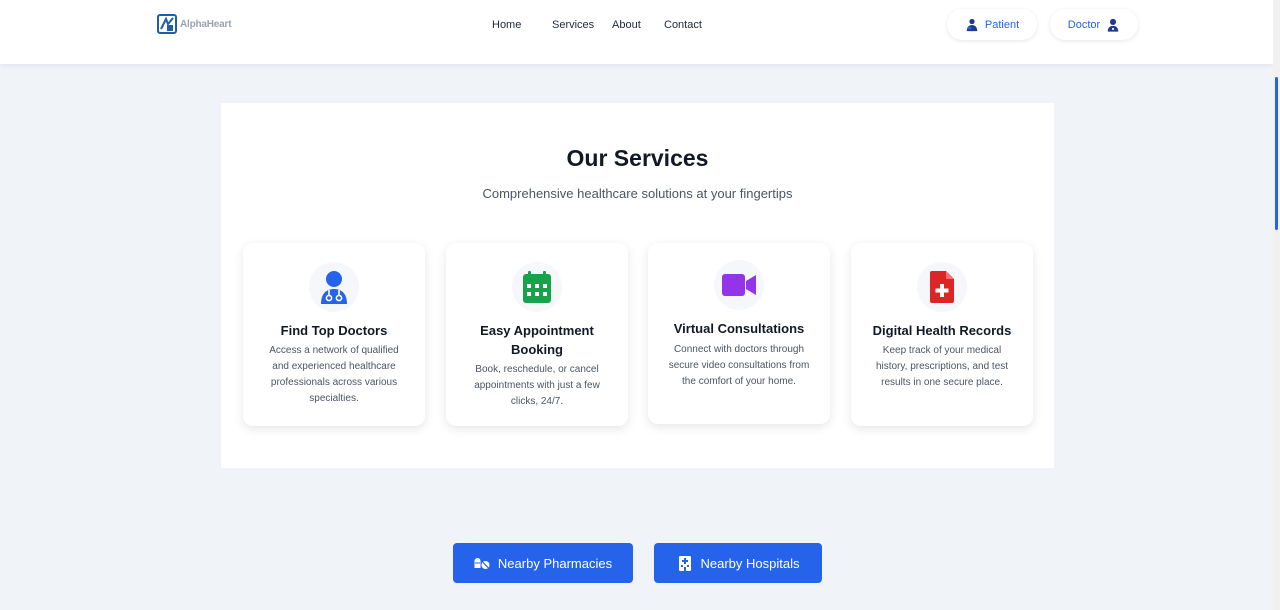 Image resolution: width=1280 pixels, height=610 pixels. What do you see at coordinates (555, 563) in the screenshot?
I see `nearby-pharmacies-label: Nearby Pharmacies` at bounding box center [555, 563].